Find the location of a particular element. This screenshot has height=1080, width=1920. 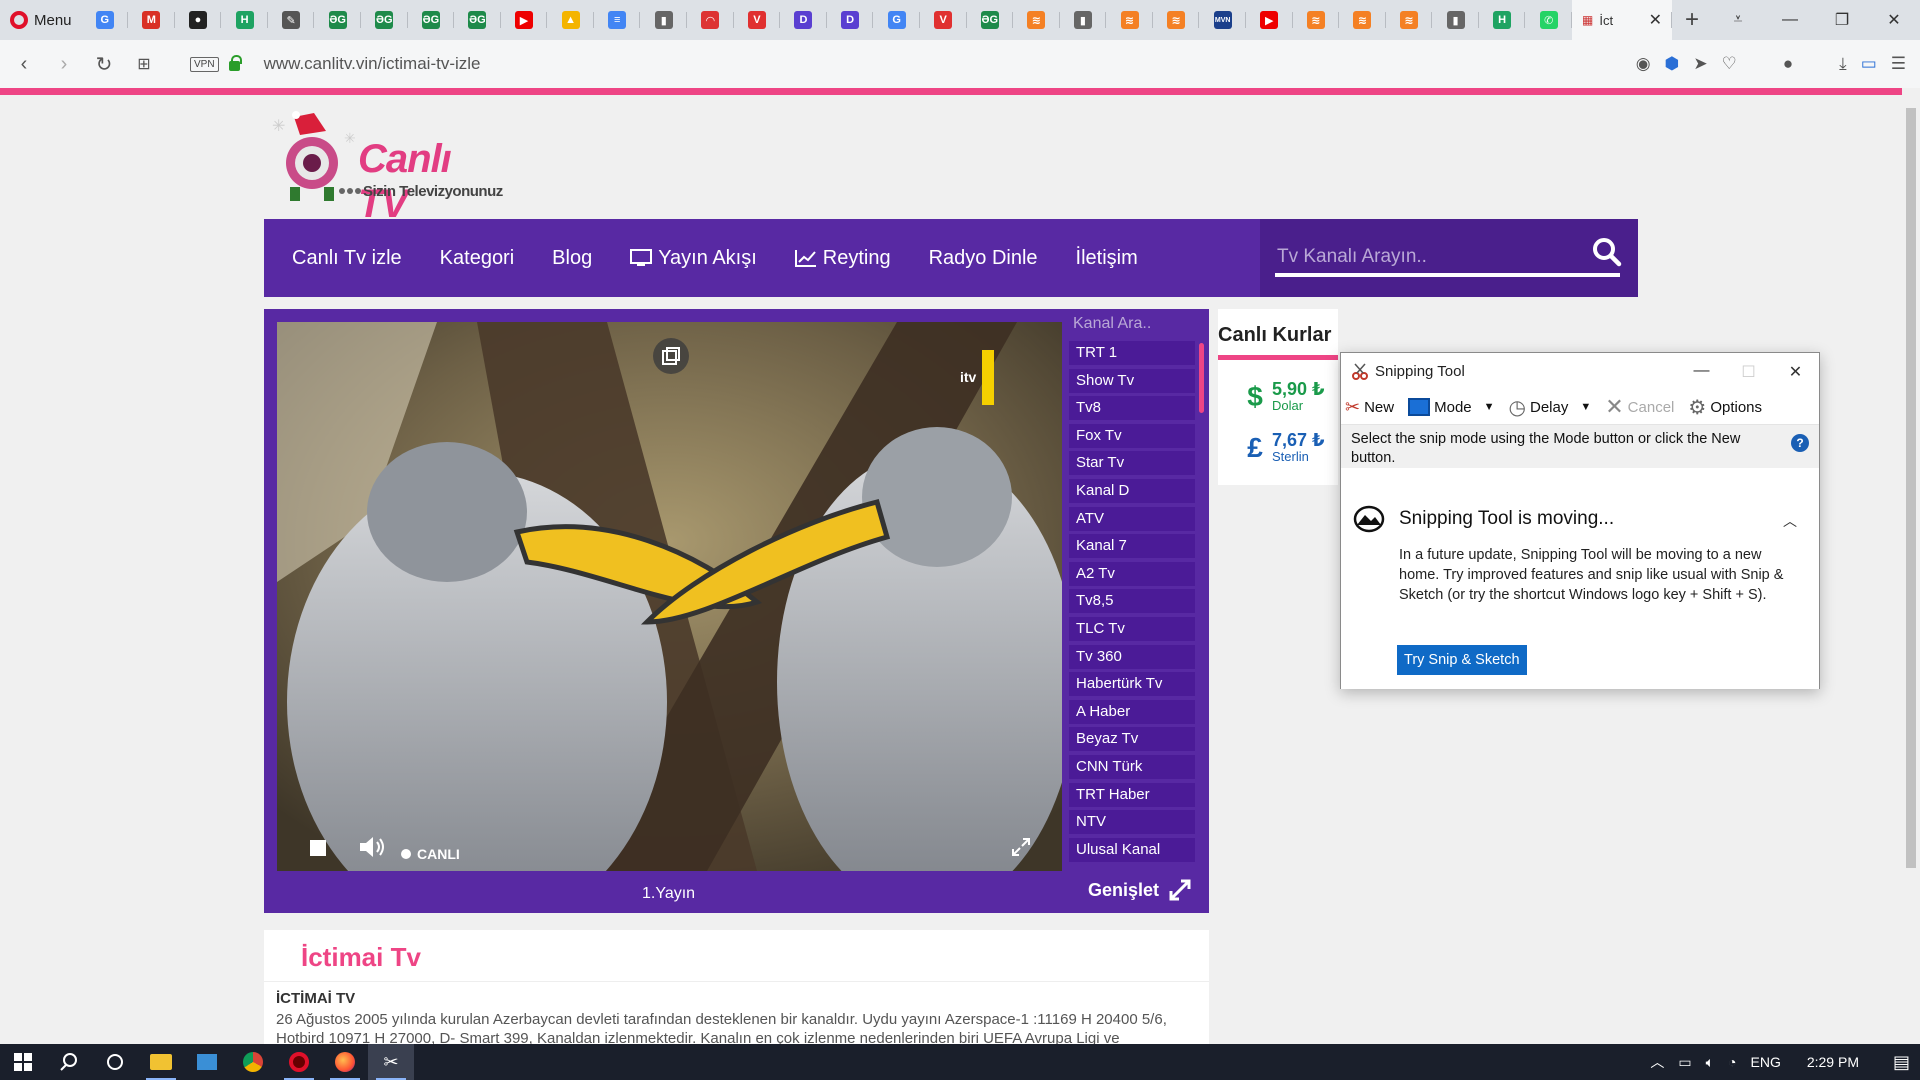

nav-kategori: Kategori is located at coordinates (477, 258).